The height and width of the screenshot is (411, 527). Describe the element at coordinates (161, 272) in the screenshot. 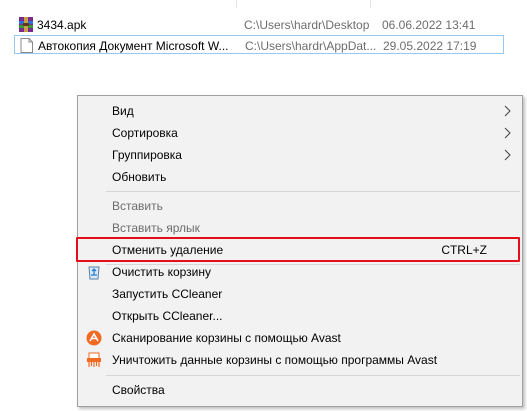

I see `menu-item-label: Очистить корзину` at that location.